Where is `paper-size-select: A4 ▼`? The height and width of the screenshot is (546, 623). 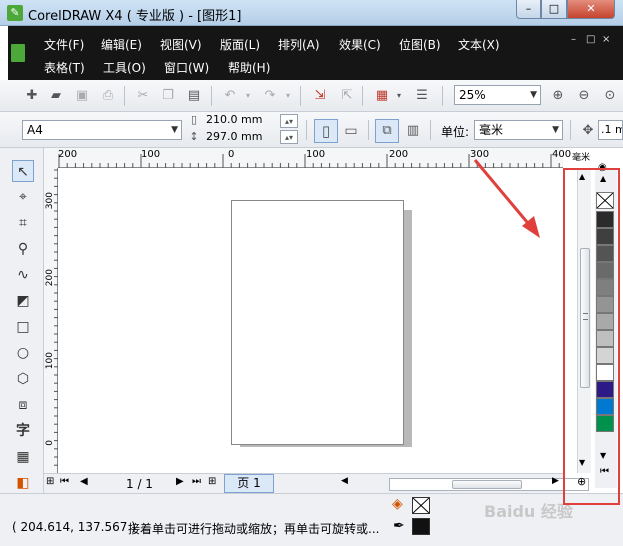
paper-size-select: A4 ▼ is located at coordinates (102, 130).